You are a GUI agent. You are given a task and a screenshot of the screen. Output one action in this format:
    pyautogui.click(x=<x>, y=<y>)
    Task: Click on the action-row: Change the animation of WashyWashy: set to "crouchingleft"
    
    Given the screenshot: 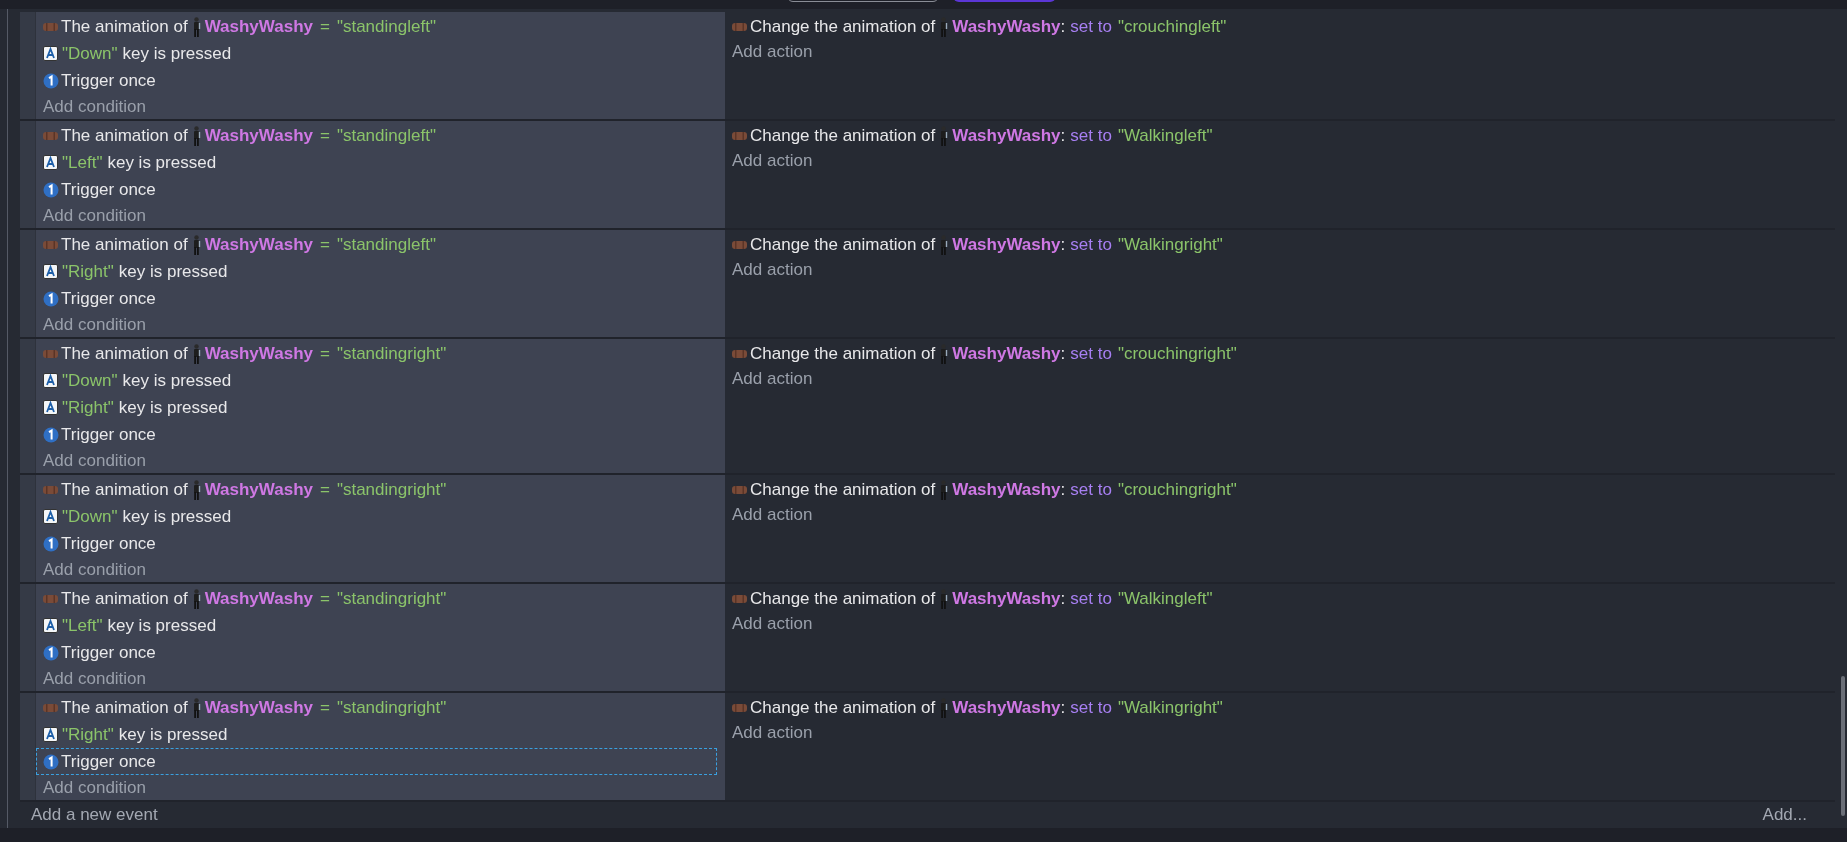 What is the action you would take?
    pyautogui.click(x=1283, y=26)
    